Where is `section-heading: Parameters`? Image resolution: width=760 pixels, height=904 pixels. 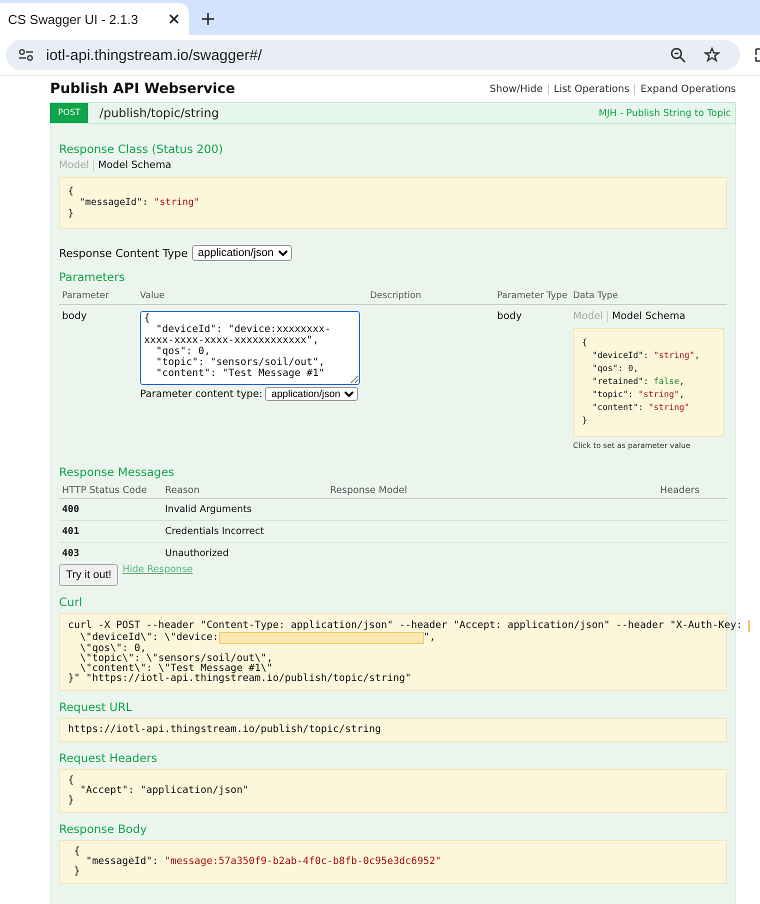
section-heading: Parameters is located at coordinates (92, 277).